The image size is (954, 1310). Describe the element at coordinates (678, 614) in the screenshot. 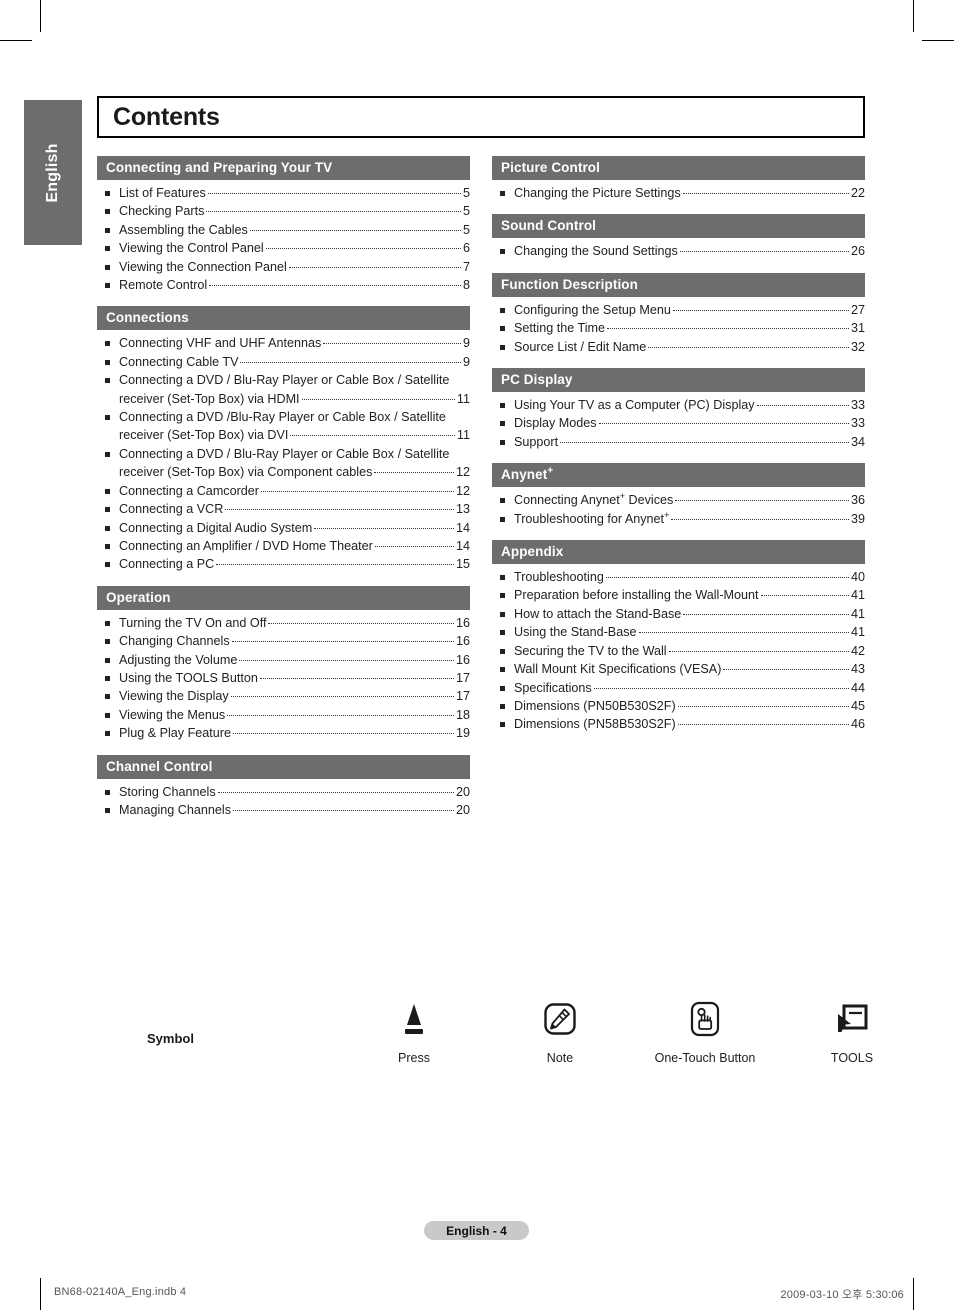

I see `toc-entry: How to attach the Stand-Base 41` at that location.